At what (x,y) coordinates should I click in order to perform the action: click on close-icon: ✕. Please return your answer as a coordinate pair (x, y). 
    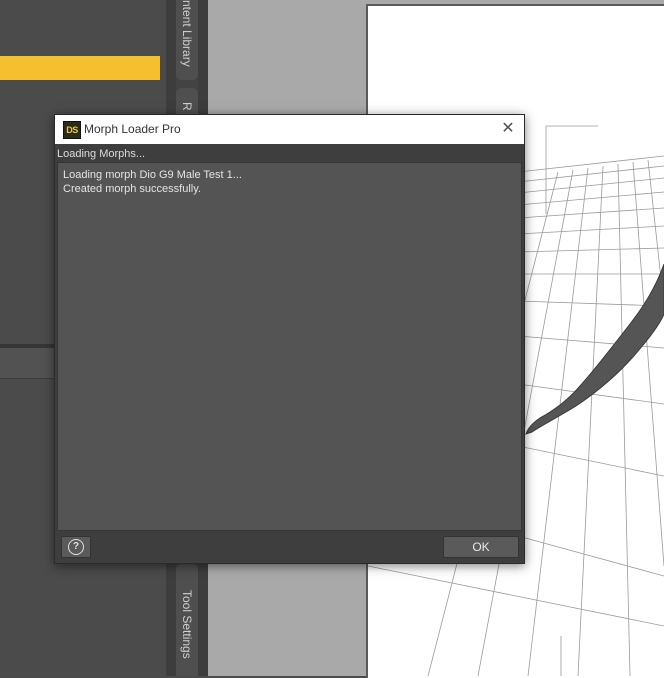
    Looking at the image, I should click on (508, 129).